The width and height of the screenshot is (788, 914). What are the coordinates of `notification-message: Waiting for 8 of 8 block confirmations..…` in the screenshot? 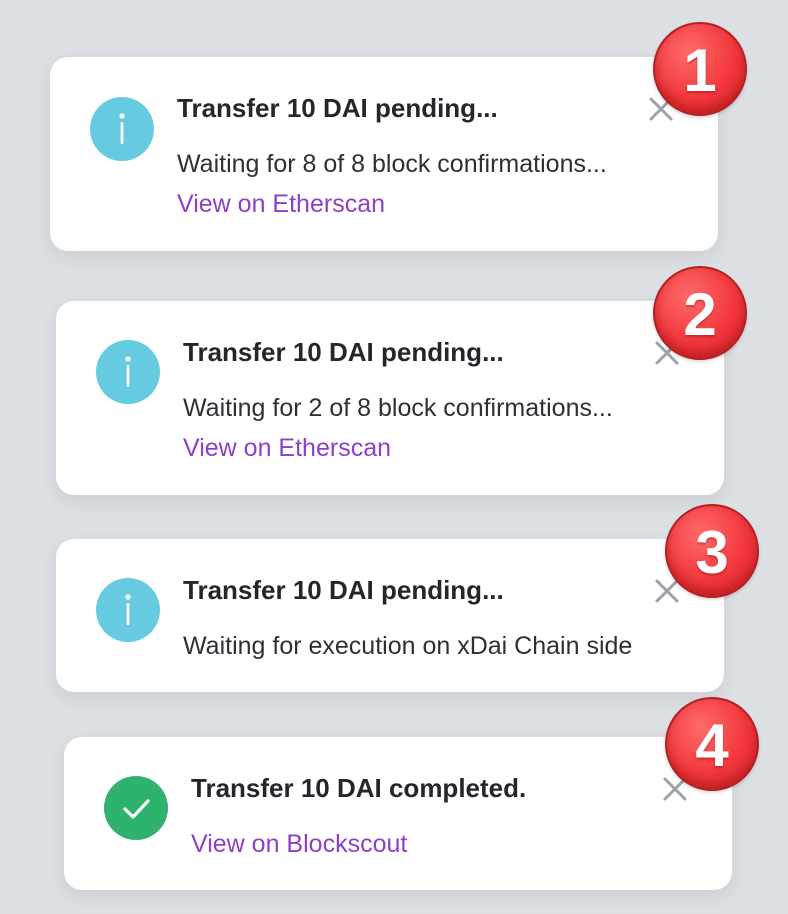 It's located at (392, 164).